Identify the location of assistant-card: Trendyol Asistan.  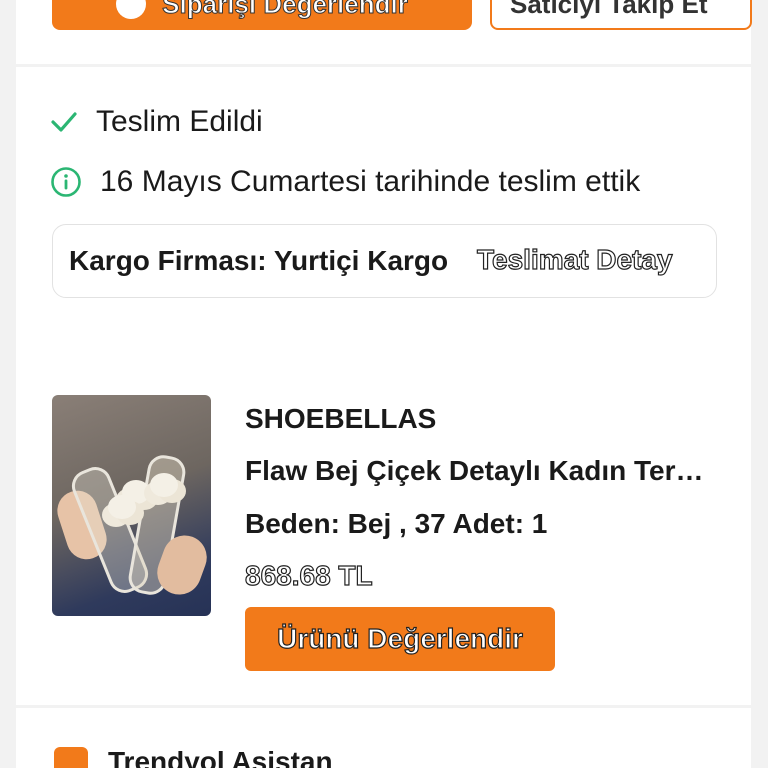
(383, 738).